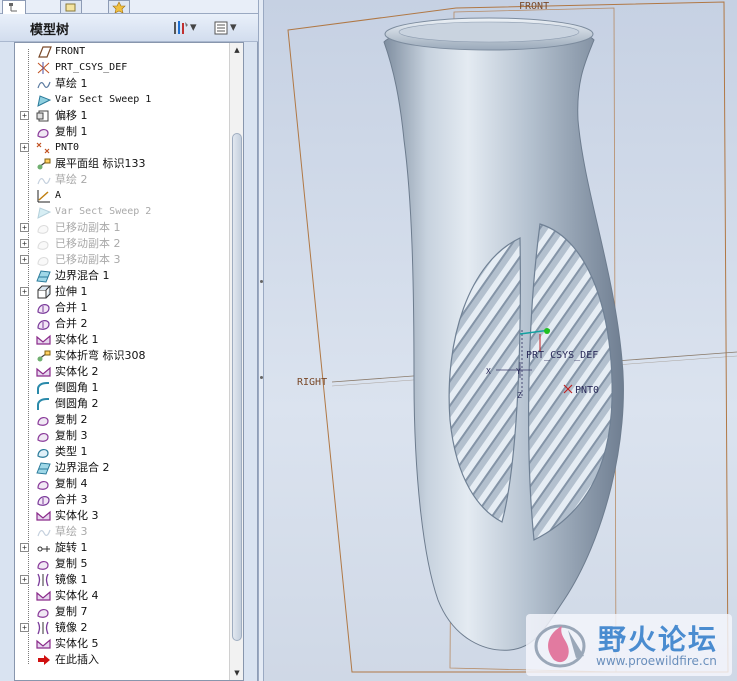 This screenshot has height=681, width=737. I want to click on tree-item: 复制 7, so click(122, 612).